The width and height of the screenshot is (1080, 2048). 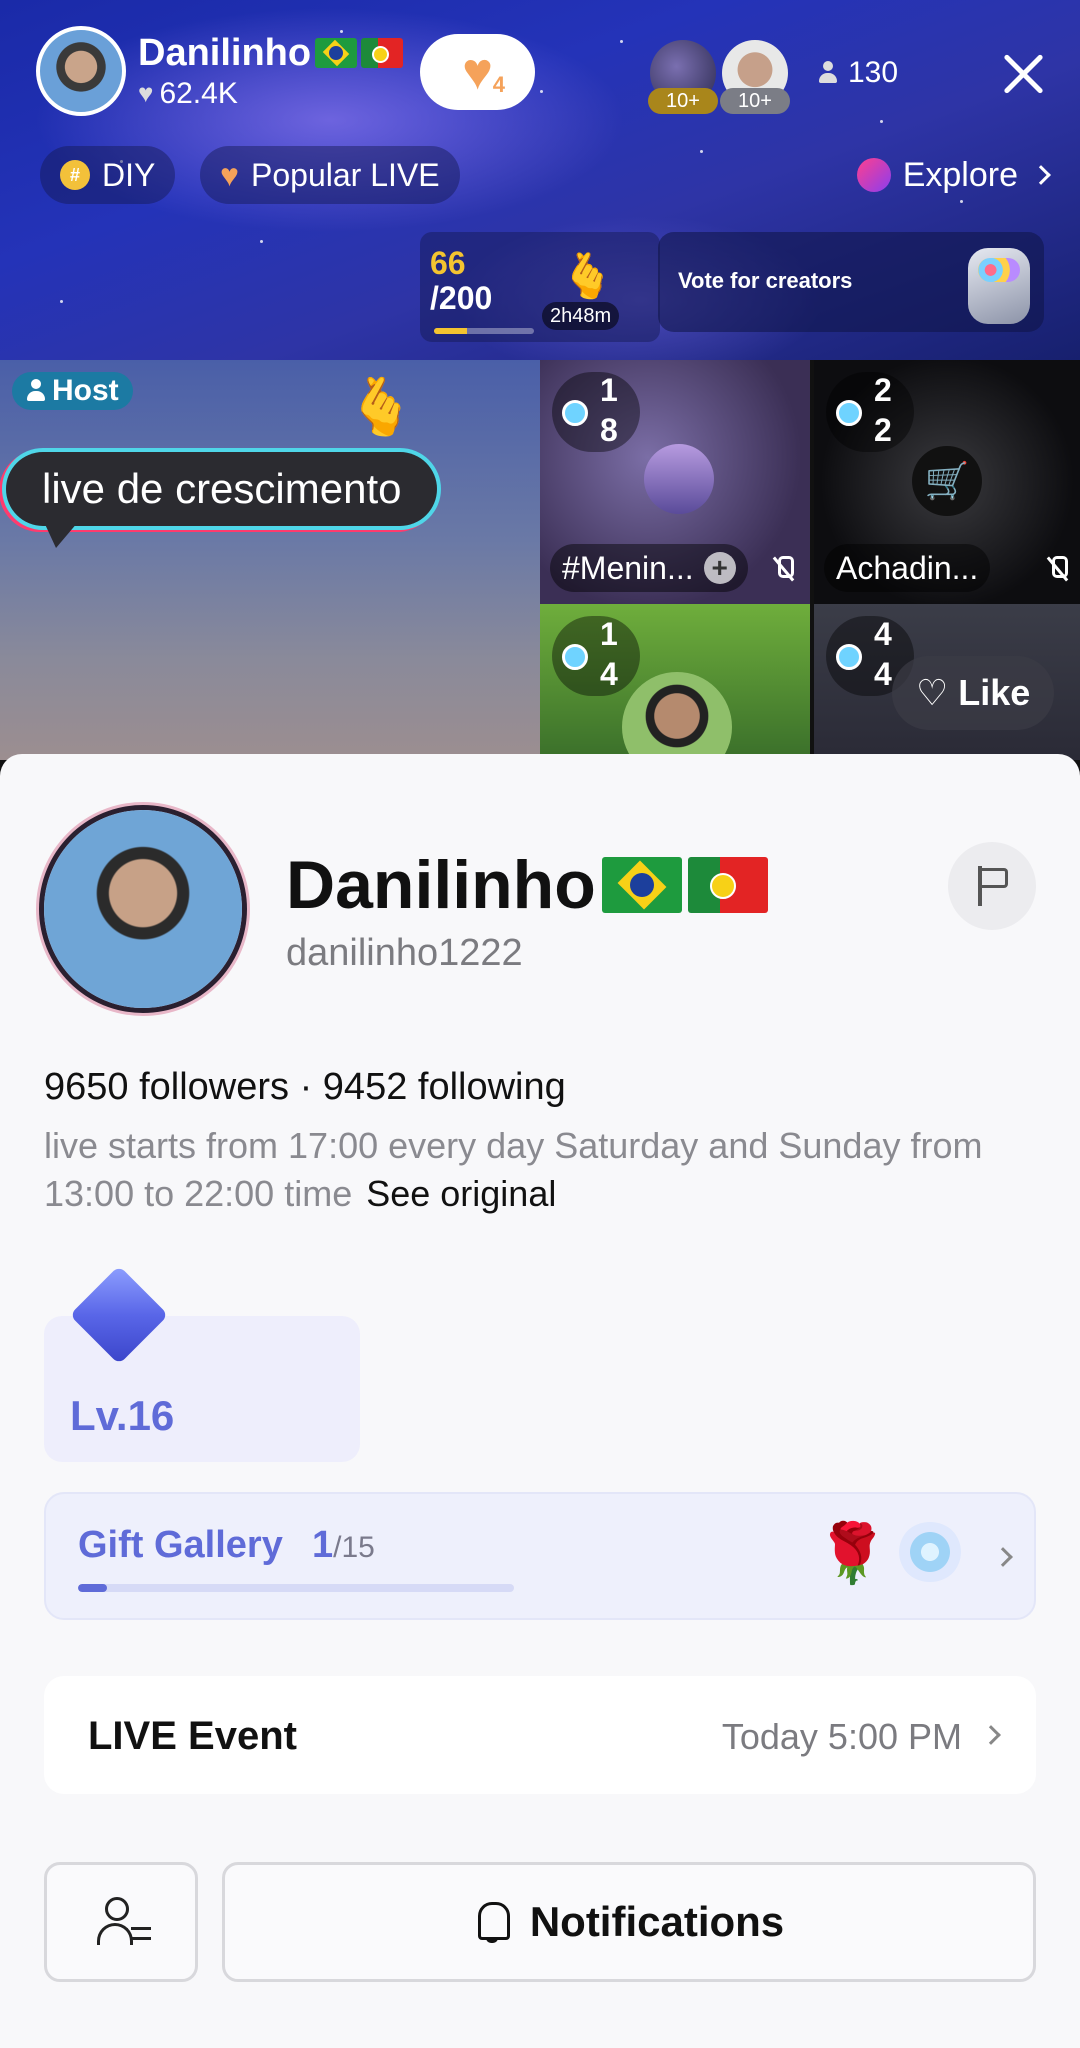 What do you see at coordinates (494, 1922) in the screenshot?
I see `bell-icon` at bounding box center [494, 1922].